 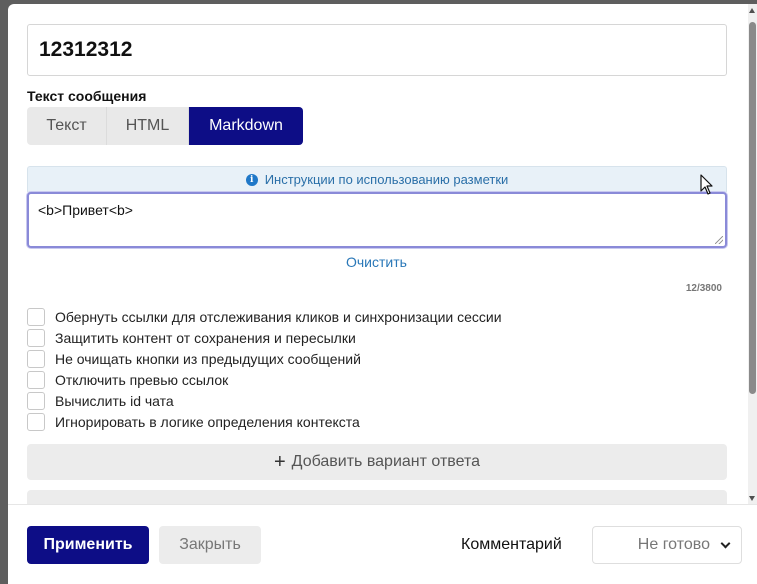 What do you see at coordinates (377, 220) in the screenshot?
I see `message-textarea: <b>Привет<b>` at bounding box center [377, 220].